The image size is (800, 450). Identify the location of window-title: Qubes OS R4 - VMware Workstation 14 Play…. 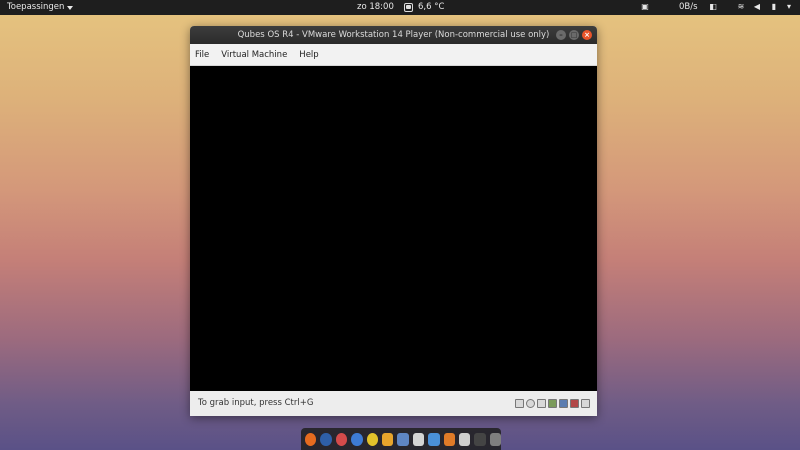
(393, 35).